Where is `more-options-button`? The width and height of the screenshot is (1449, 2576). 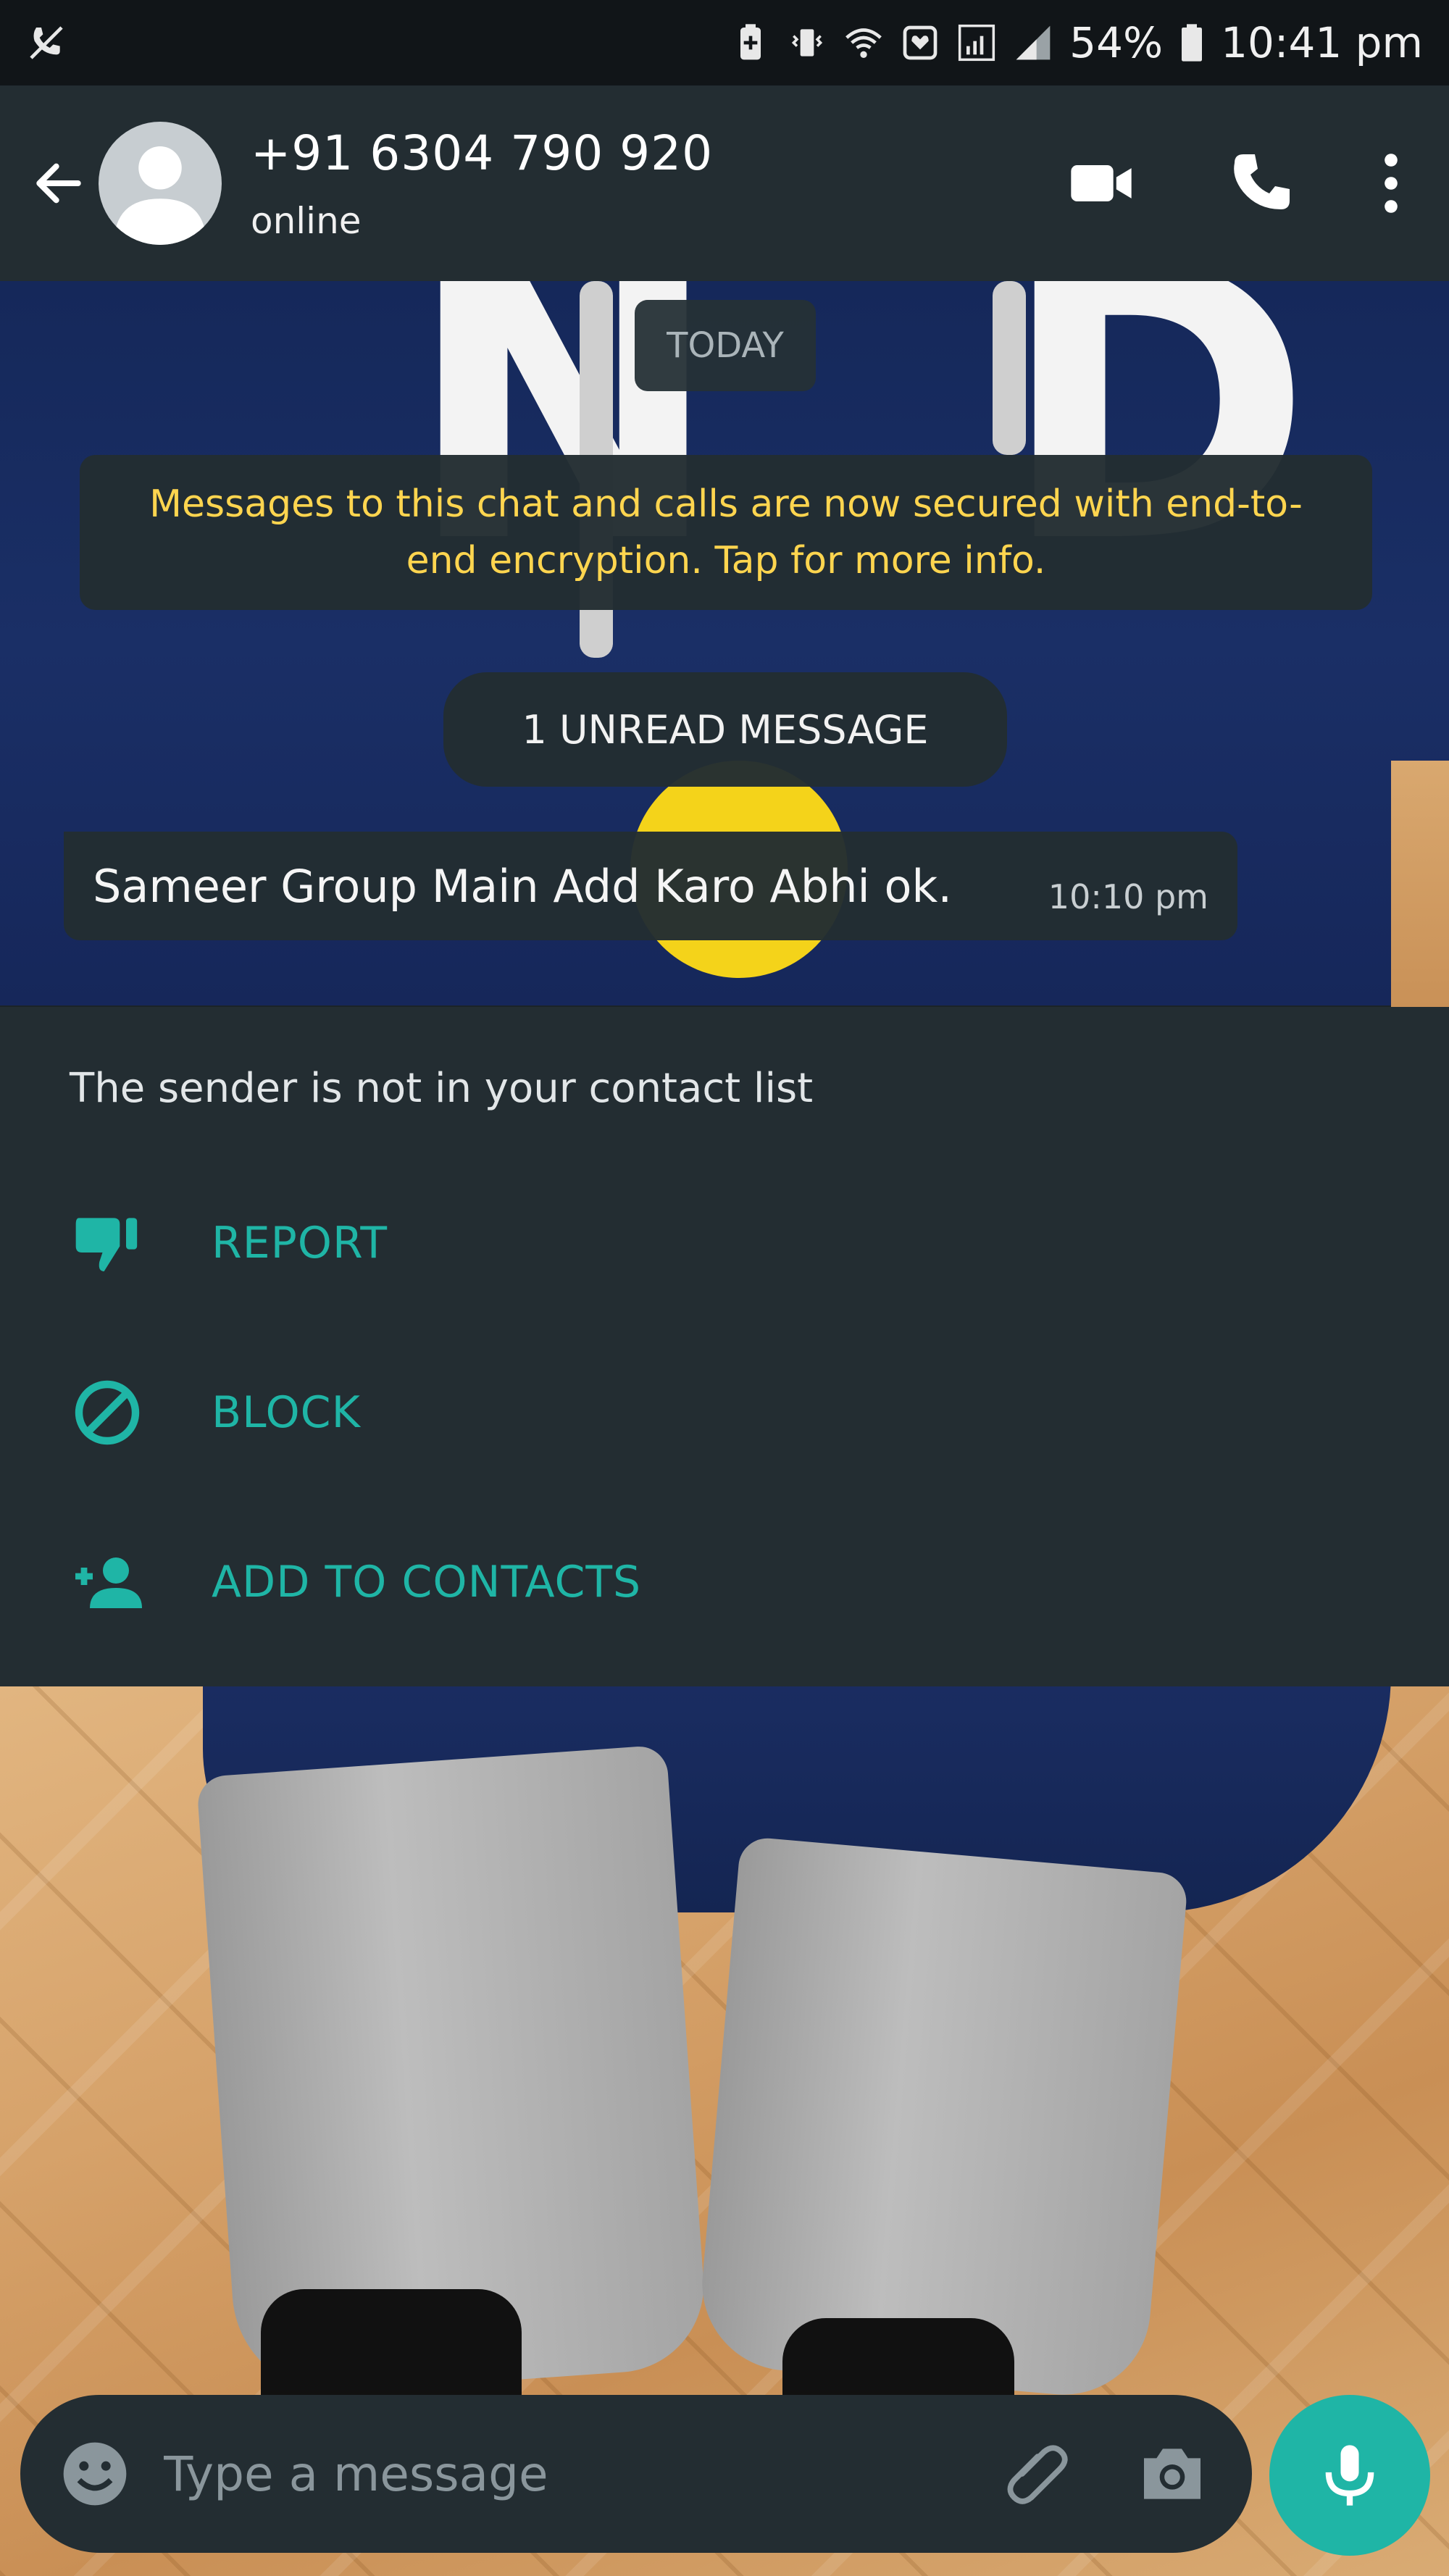 more-options-button is located at coordinates (1391, 183).